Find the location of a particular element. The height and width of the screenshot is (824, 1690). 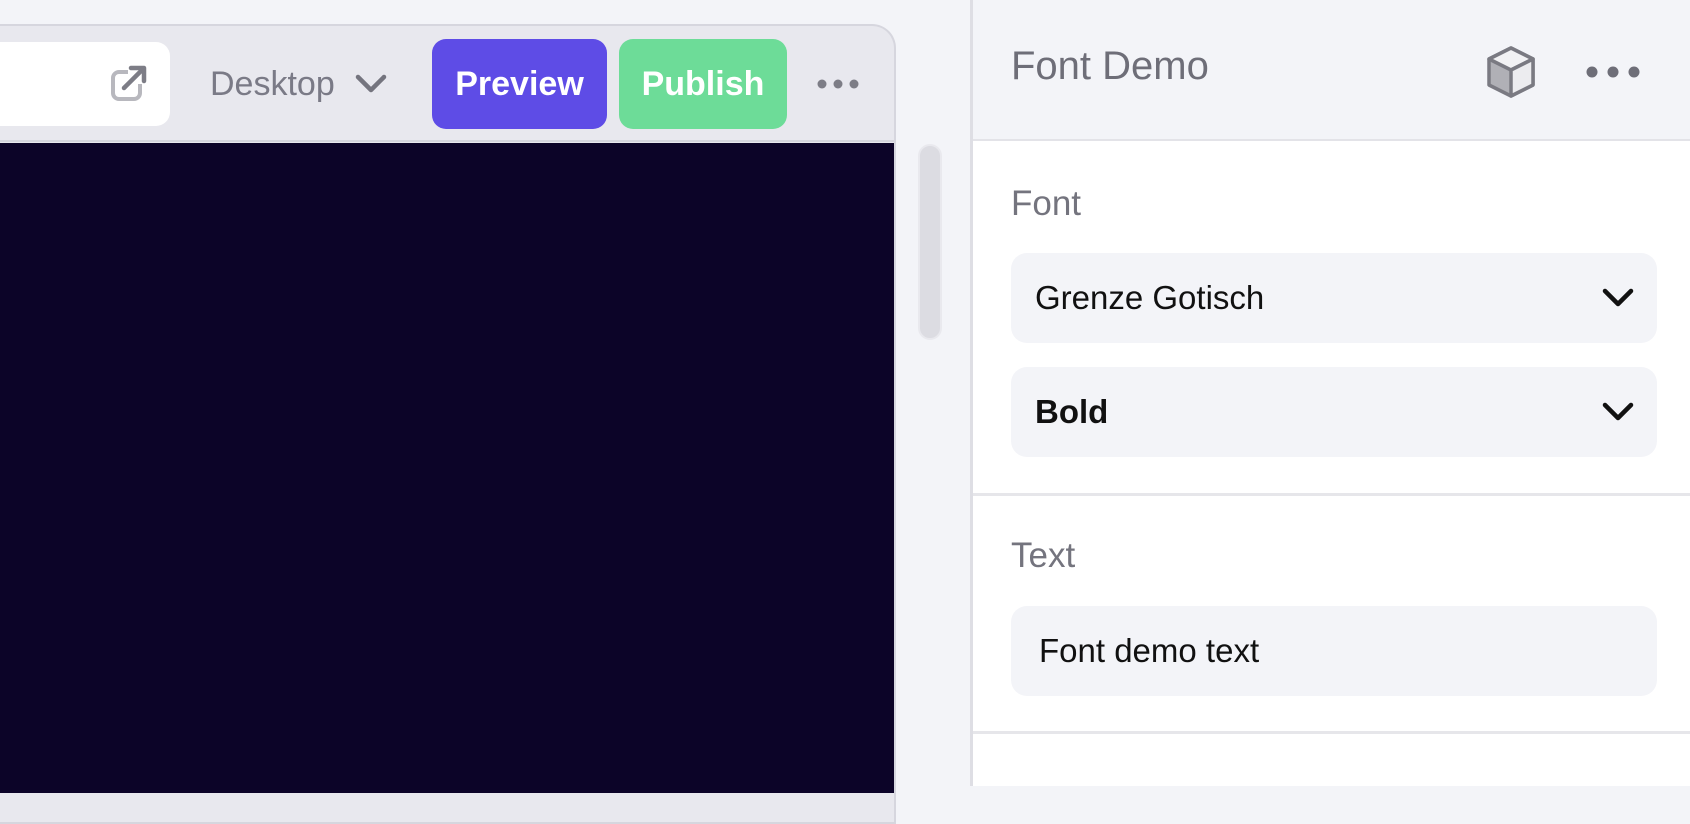

font-family-select: Grenze Gotisch is located at coordinates (1334, 298).